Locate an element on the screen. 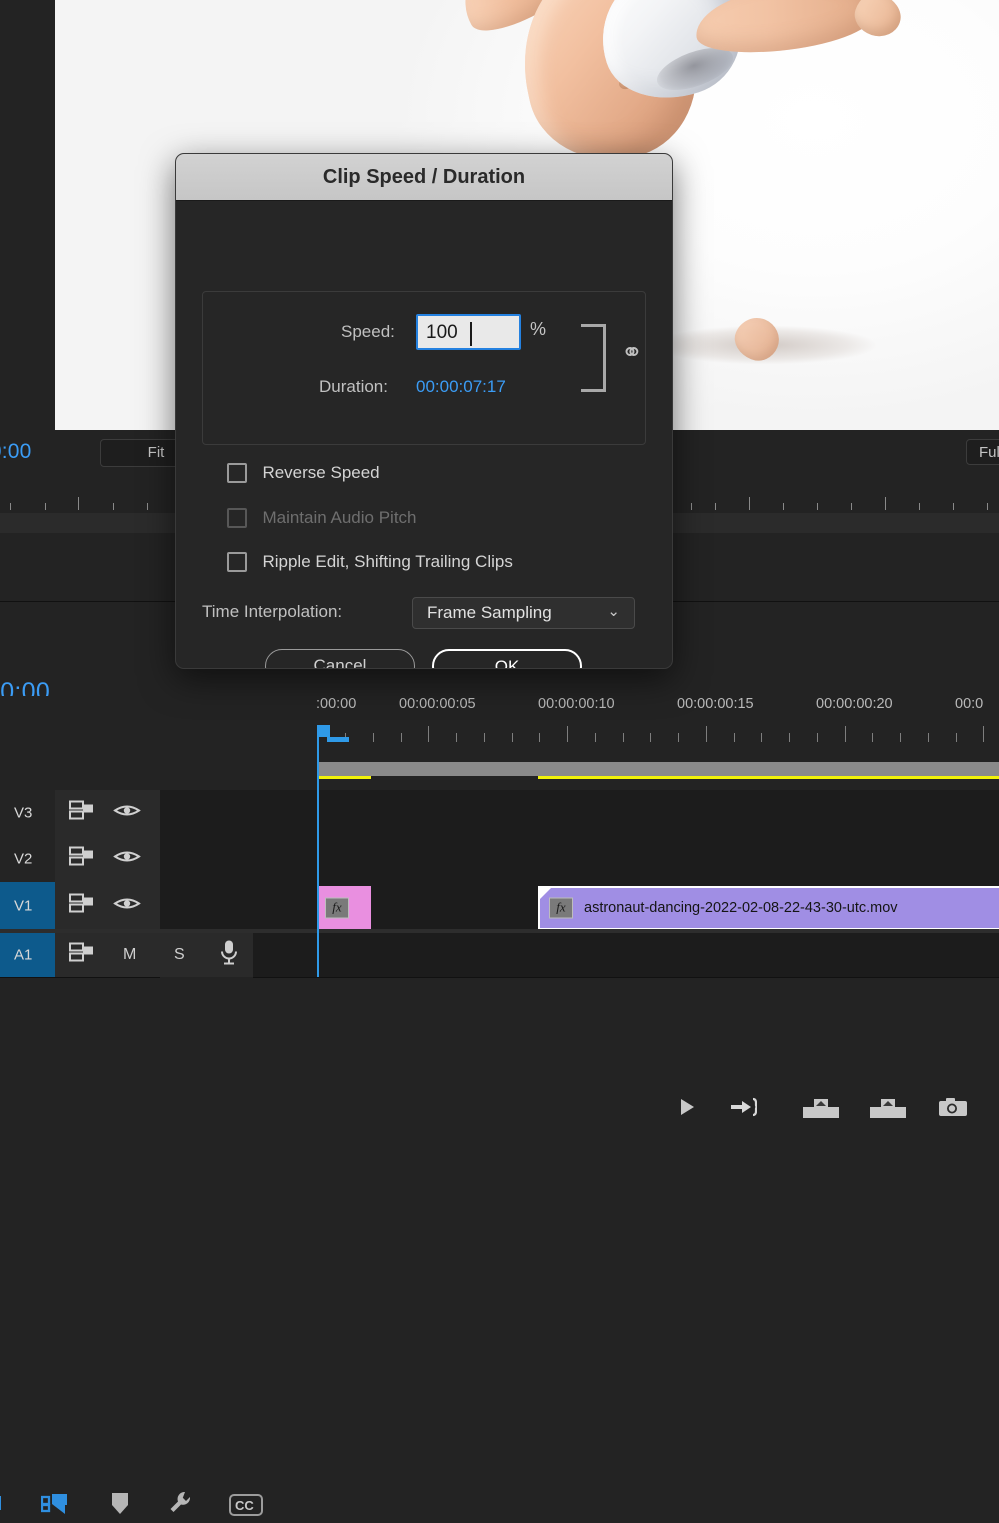  solo-track-button: S is located at coordinates (179, 955).